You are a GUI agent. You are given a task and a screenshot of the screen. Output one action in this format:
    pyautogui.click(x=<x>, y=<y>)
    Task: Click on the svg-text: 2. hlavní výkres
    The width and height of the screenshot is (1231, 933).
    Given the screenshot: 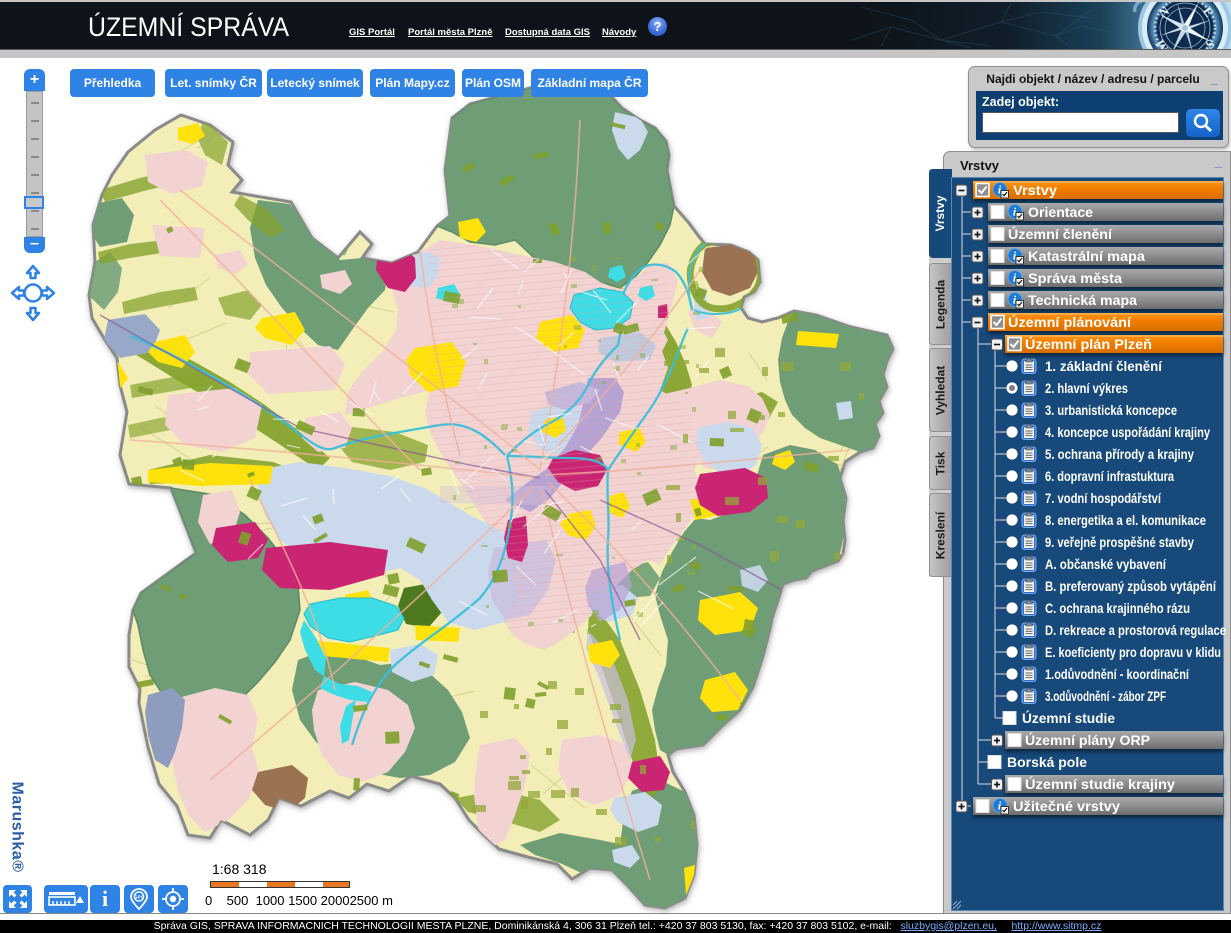 What is the action you would take?
    pyautogui.click(x=1086, y=388)
    